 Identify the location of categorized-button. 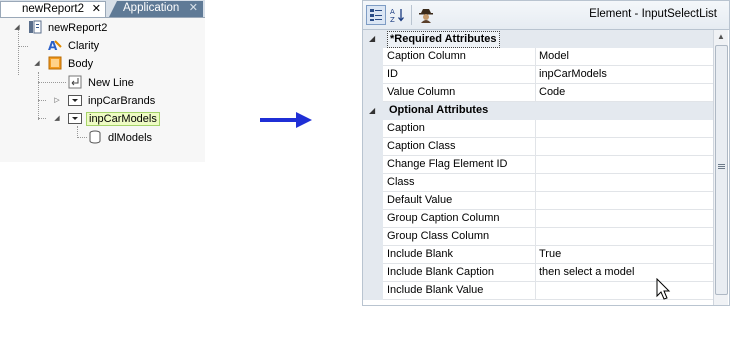
(376, 15).